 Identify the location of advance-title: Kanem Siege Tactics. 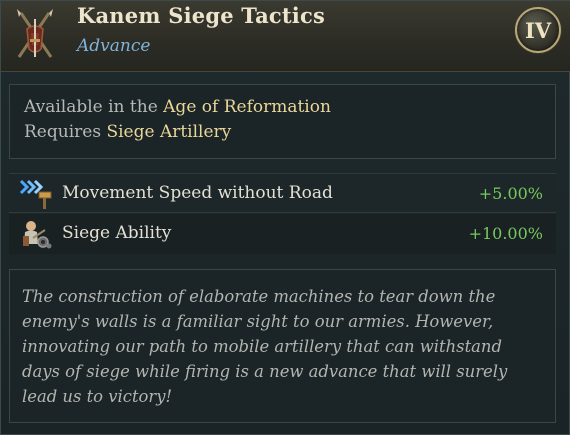
(201, 15).